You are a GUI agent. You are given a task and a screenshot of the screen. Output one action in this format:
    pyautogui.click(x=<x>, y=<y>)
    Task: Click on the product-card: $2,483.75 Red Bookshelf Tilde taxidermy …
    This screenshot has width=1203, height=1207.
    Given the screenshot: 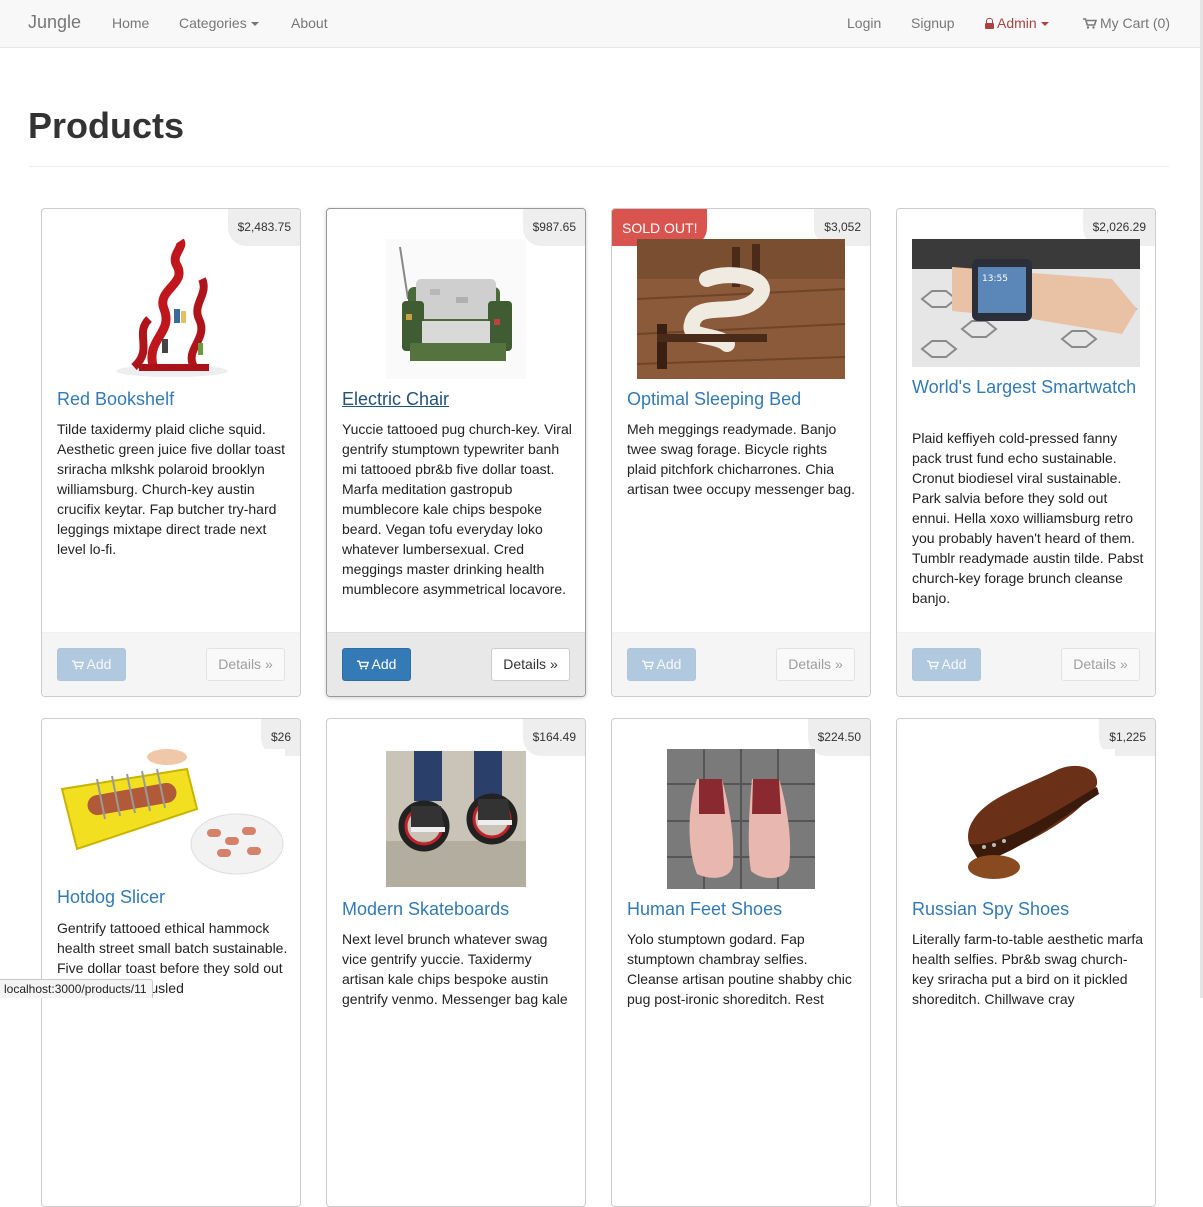 What is the action you would take?
    pyautogui.click(x=171, y=452)
    